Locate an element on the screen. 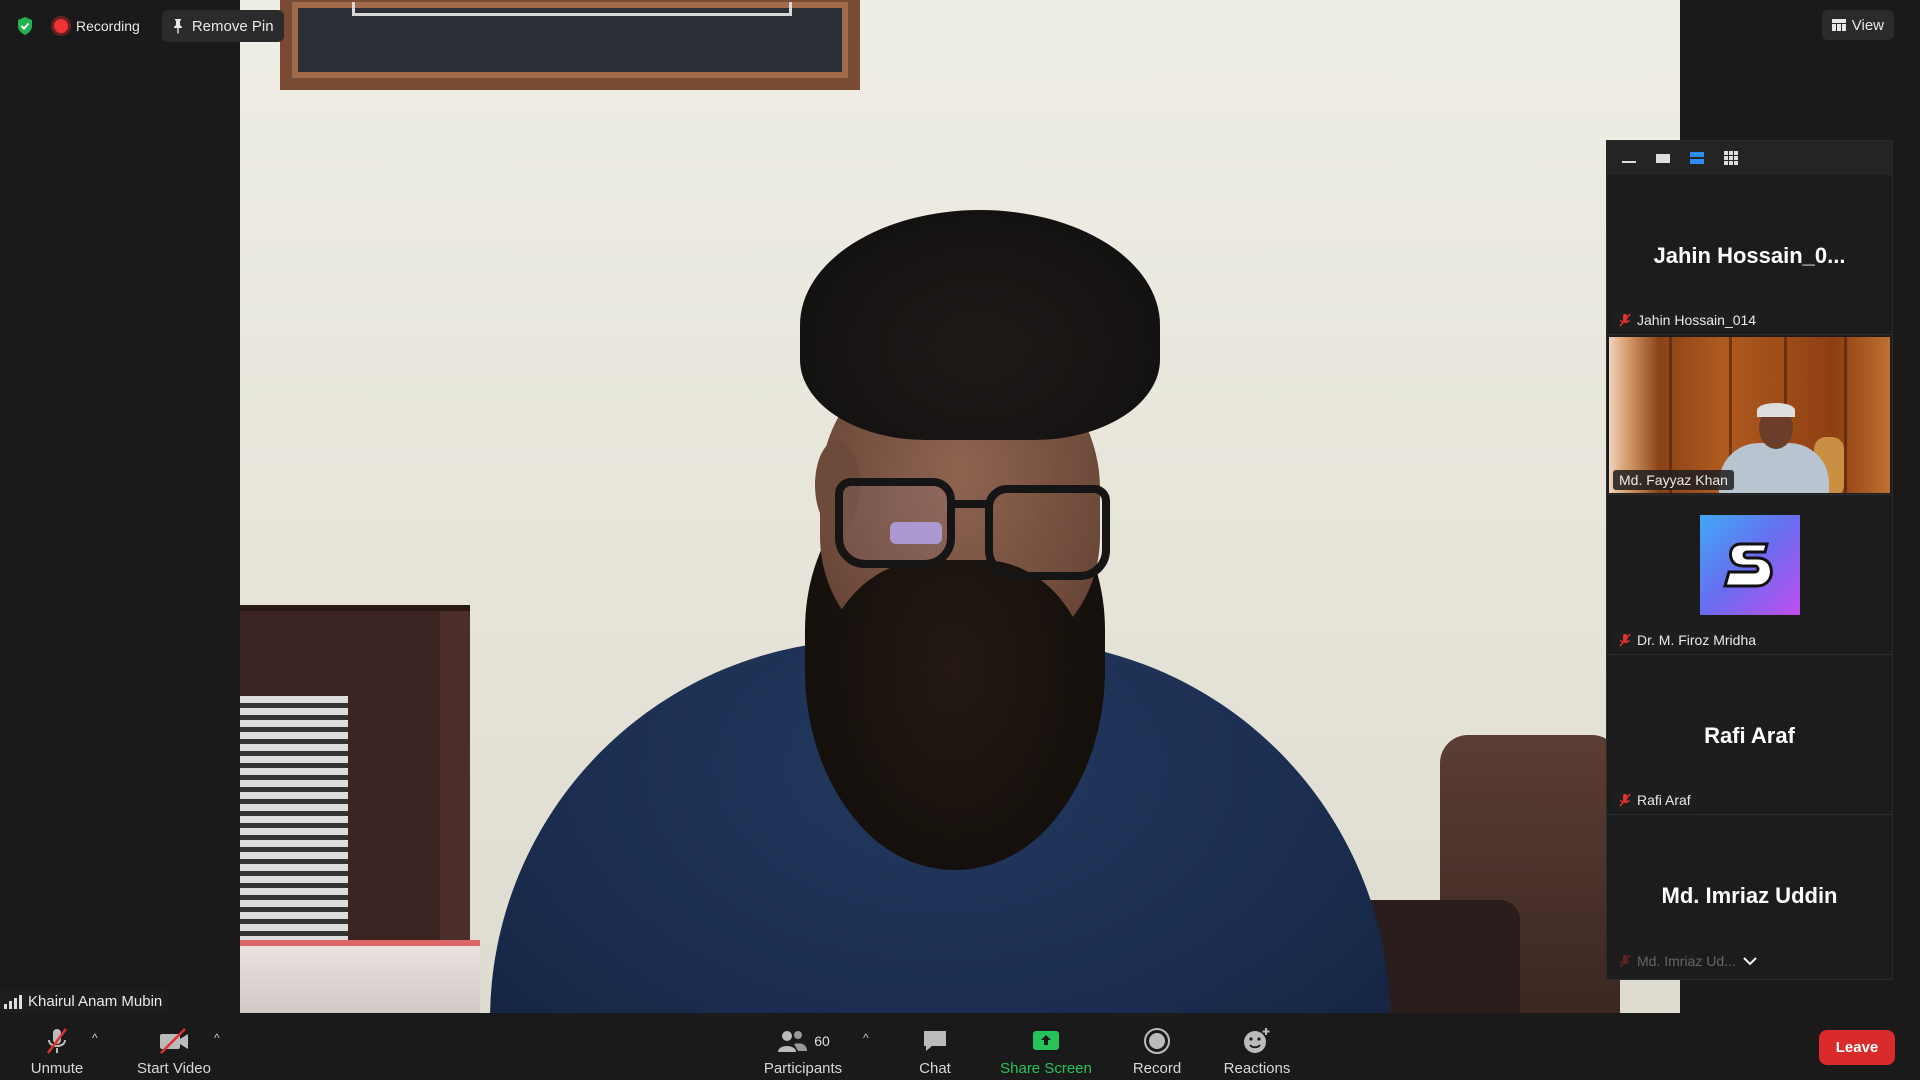  video-off-icon is located at coordinates (174, 1041).